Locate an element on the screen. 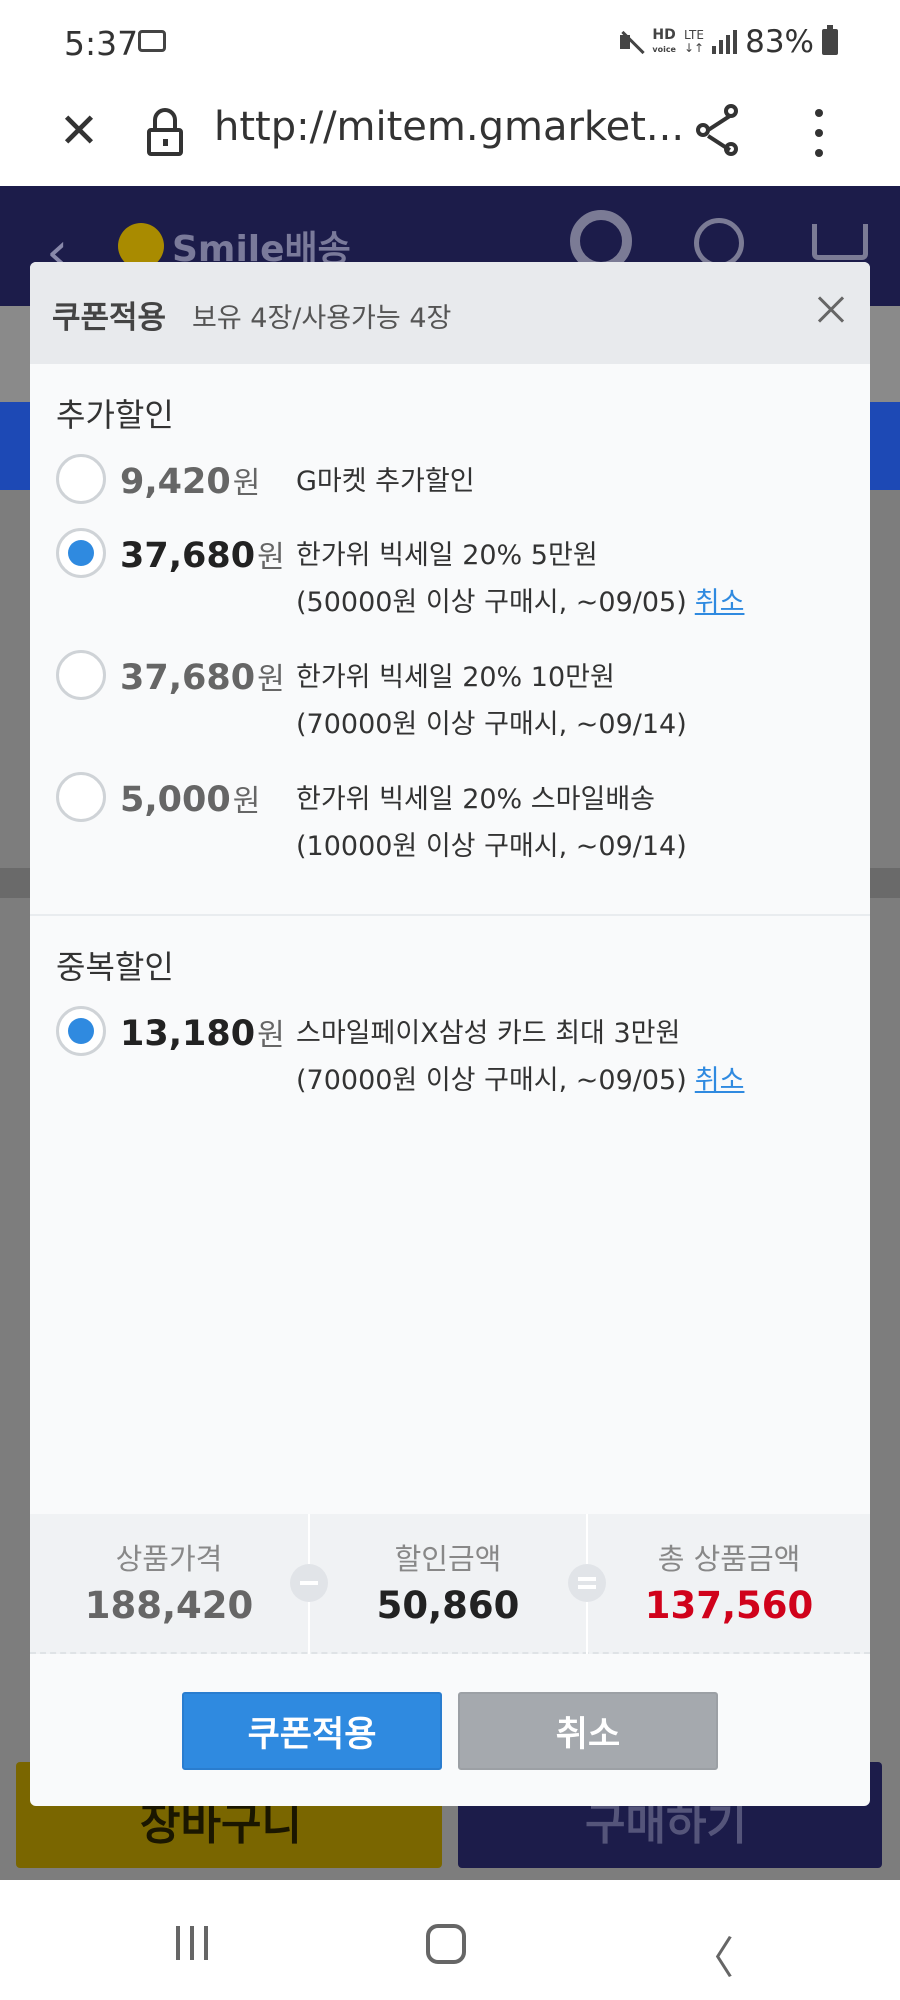 The width and height of the screenshot is (900, 2000). coupon-desc: 한가위 빅세일 20% 5만원 (50000원 이상 구매시, ~09/05) 취소 is located at coordinates (520, 579).